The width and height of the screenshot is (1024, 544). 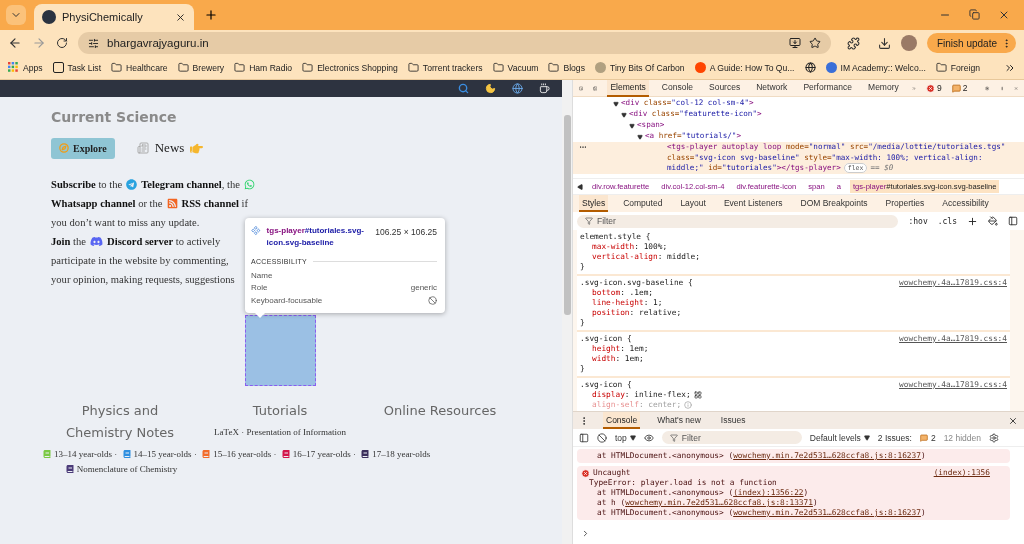 I want to click on back-icon, so click(x=15, y=43).